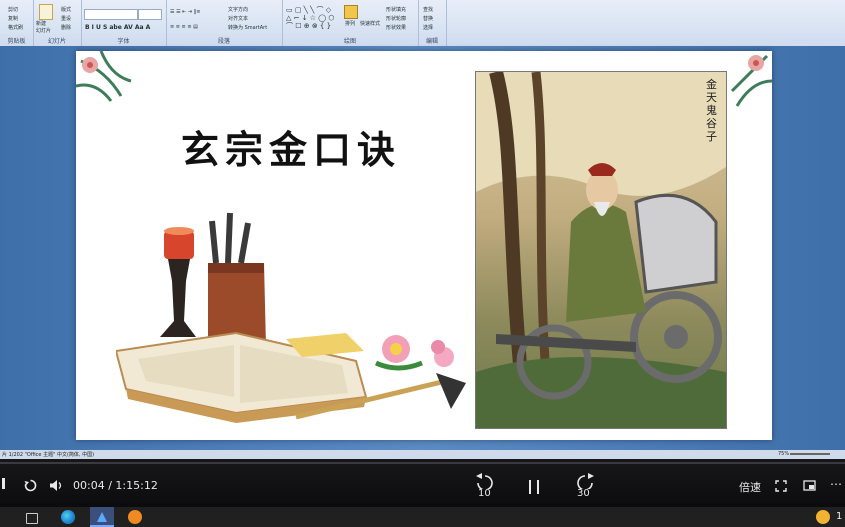 The width and height of the screenshot is (845, 527). Describe the element at coordinates (66, 9) in the screenshot. I see `layout-button: 版式` at that location.